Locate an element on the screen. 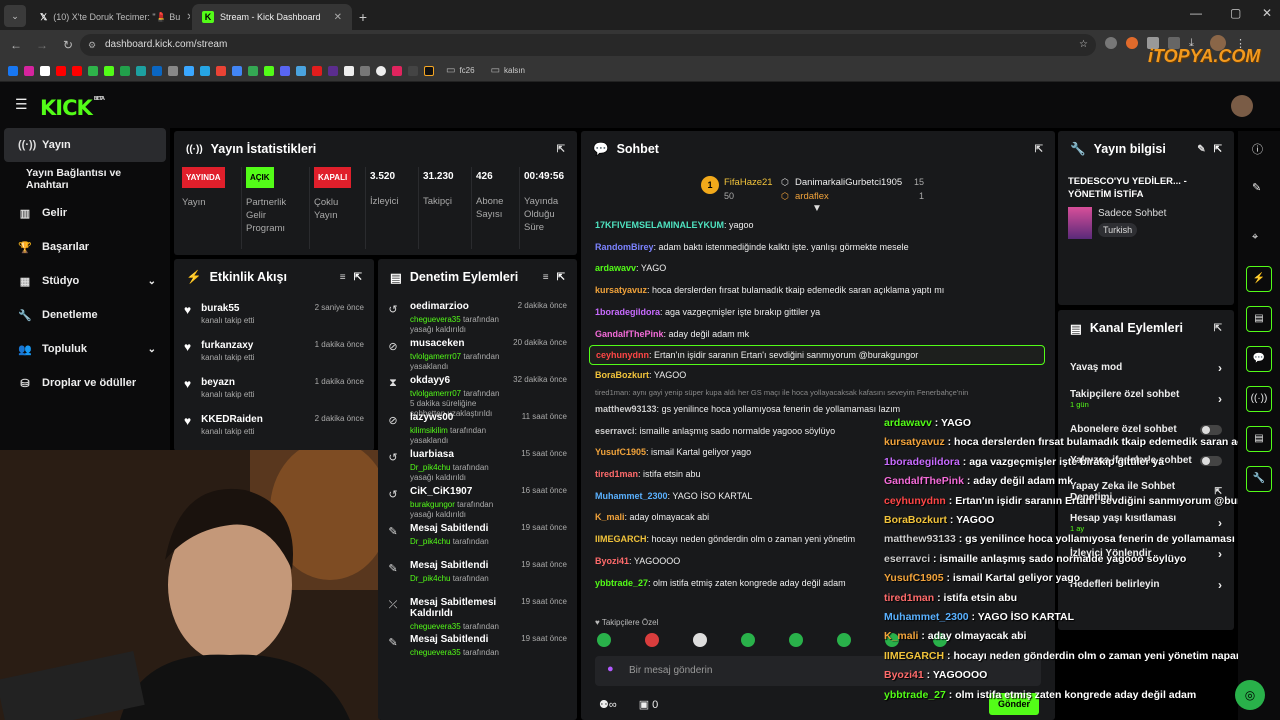  category-name: Sadece Sohbet is located at coordinates (1132, 213).